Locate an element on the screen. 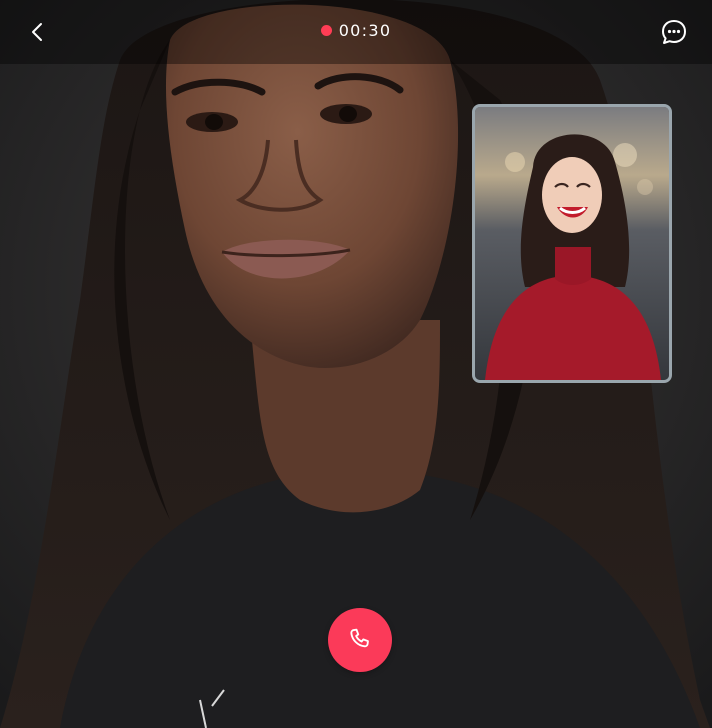 Image resolution: width=712 pixels, height=728 pixels. end-call-button is located at coordinates (360, 640).